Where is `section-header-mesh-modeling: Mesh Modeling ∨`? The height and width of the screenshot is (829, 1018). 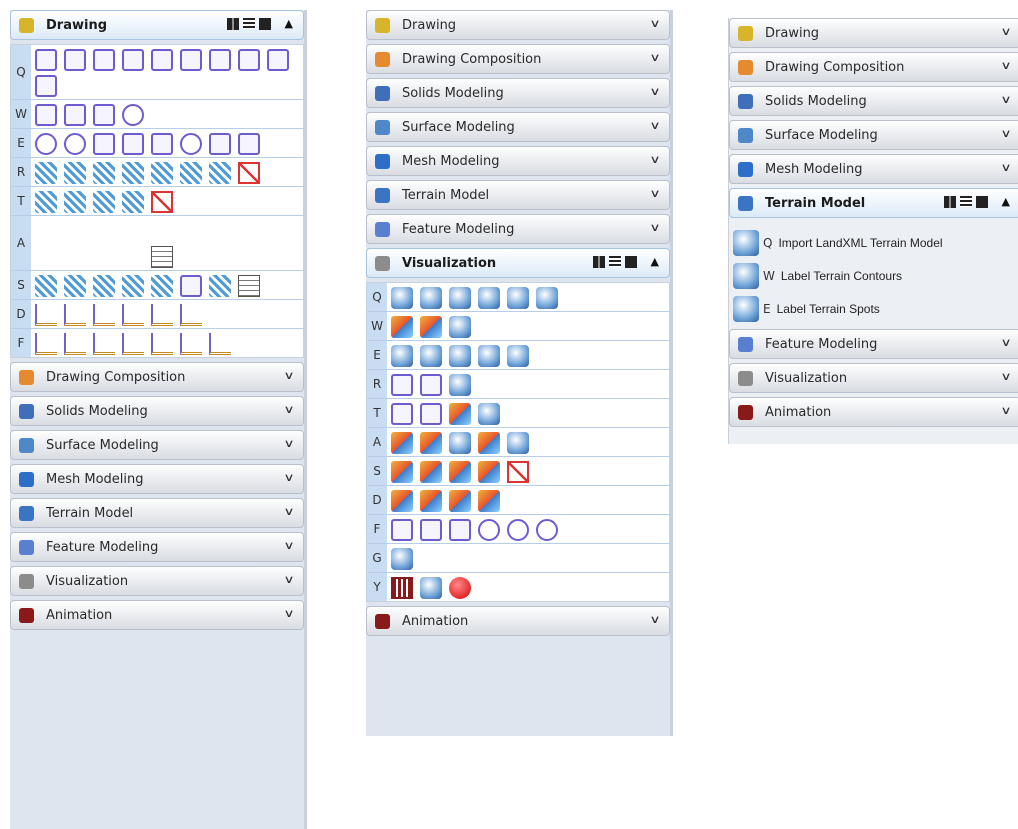
section-header-mesh-modeling: Mesh Modeling ∨ is located at coordinates (157, 479).